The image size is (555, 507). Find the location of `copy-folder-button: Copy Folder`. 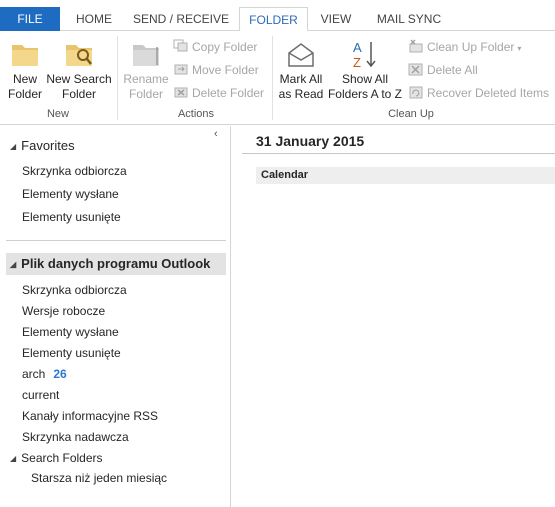

copy-folder-button: Copy Folder is located at coordinates (215, 47).